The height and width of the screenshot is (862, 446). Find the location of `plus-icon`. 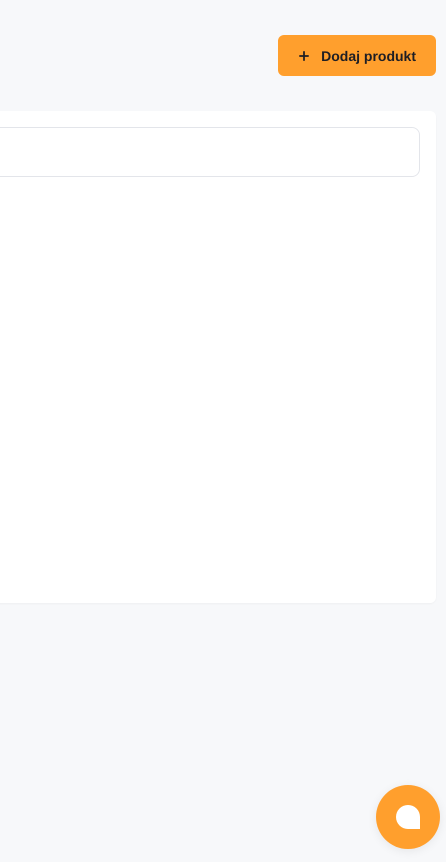

plus-icon is located at coordinates (304, 55).